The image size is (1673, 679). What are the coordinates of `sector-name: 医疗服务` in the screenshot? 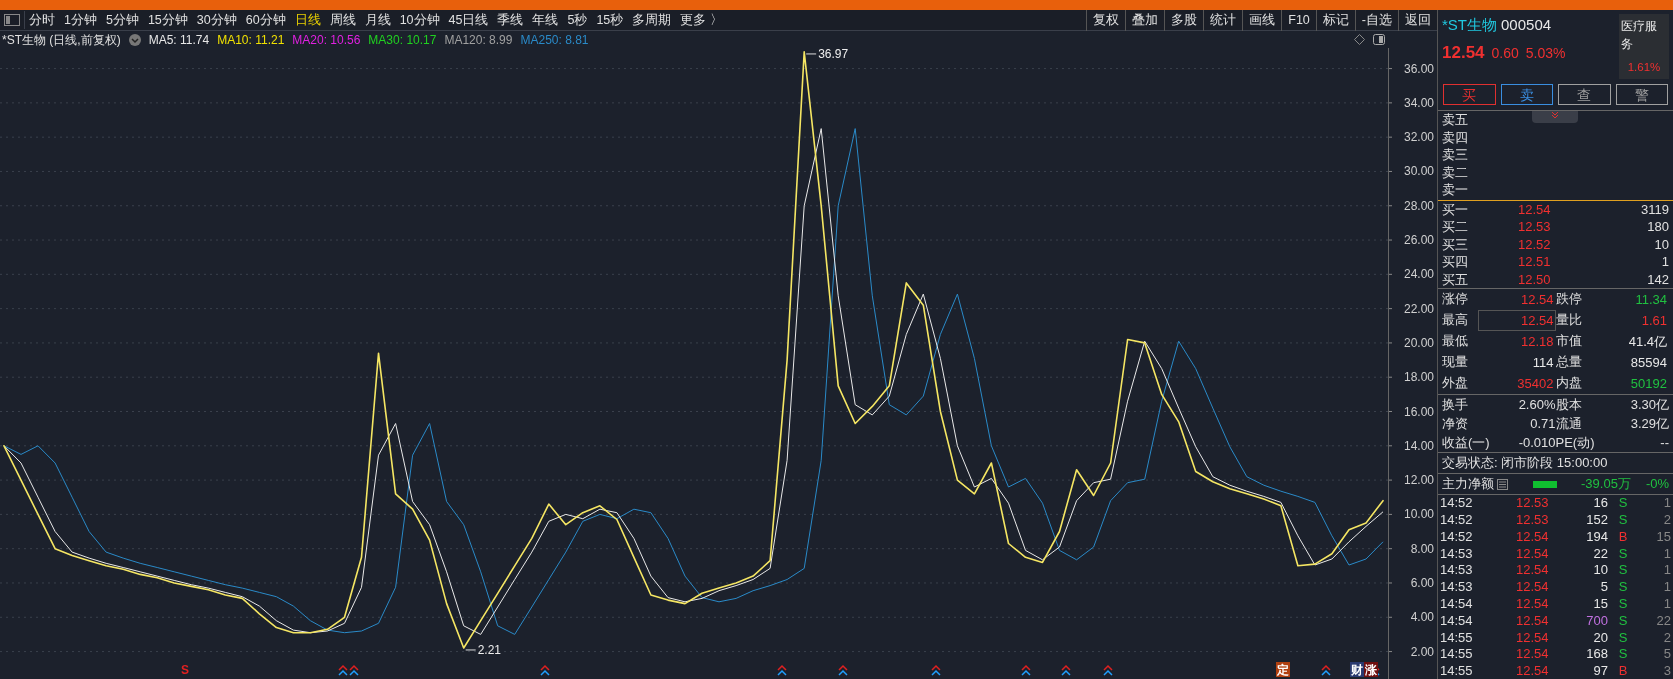 It's located at (1639, 35).